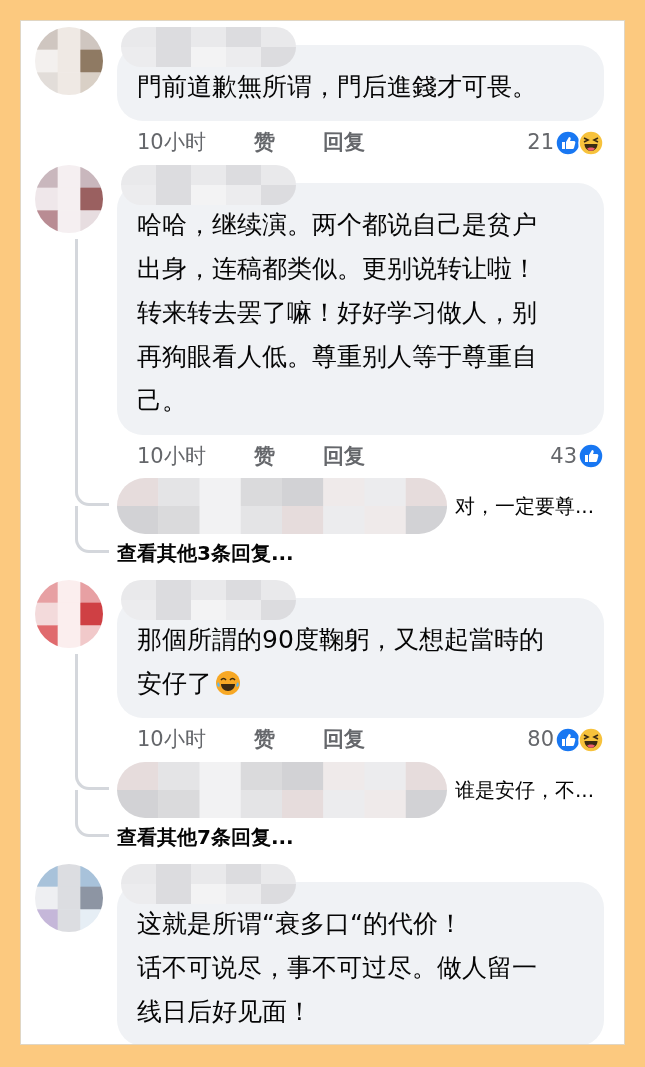 The image size is (645, 1067). Describe the element at coordinates (337, 312) in the screenshot. I see `comment-text: 哈哈，继续演。两个都说自己是贫户出身，连稿都类似。更别说转让啦！转来转去罢了嘛！好好学习做人，别再狗眼看人低。尊重别人等于尊重自己。` at that location.